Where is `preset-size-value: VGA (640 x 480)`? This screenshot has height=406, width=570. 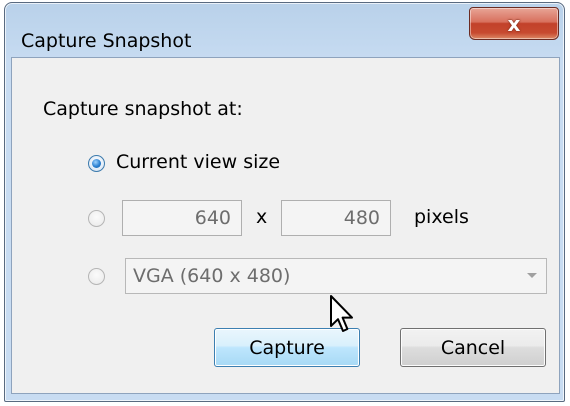 preset-size-value: VGA (640 x 480) is located at coordinates (212, 276).